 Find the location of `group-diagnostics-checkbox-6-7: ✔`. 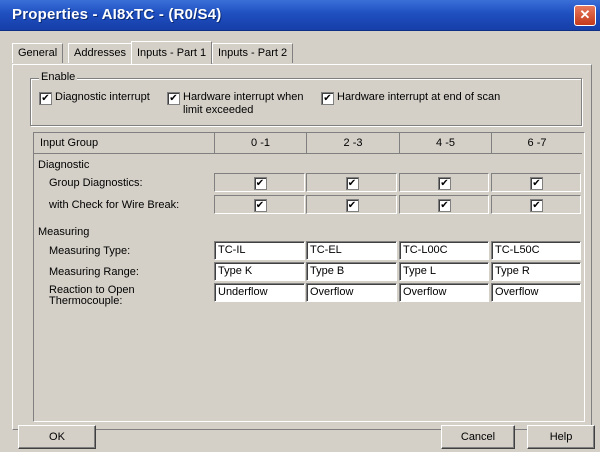

group-diagnostics-checkbox-6-7: ✔ is located at coordinates (536, 183).